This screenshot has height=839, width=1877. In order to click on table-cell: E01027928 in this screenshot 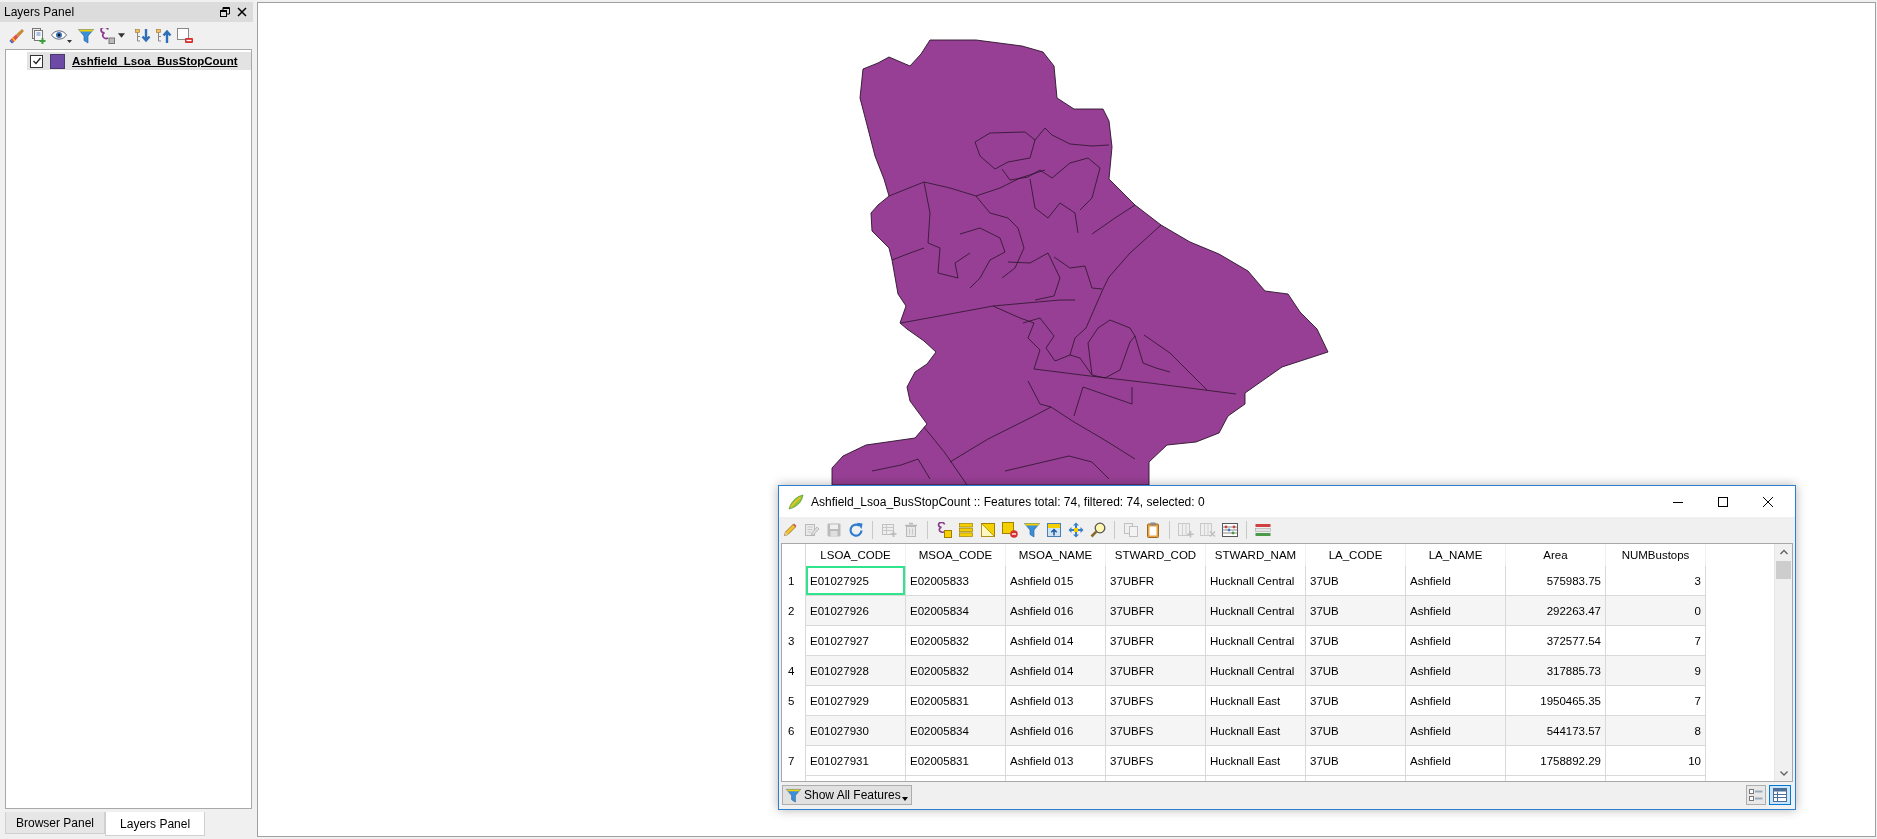, I will do `click(856, 671)`.